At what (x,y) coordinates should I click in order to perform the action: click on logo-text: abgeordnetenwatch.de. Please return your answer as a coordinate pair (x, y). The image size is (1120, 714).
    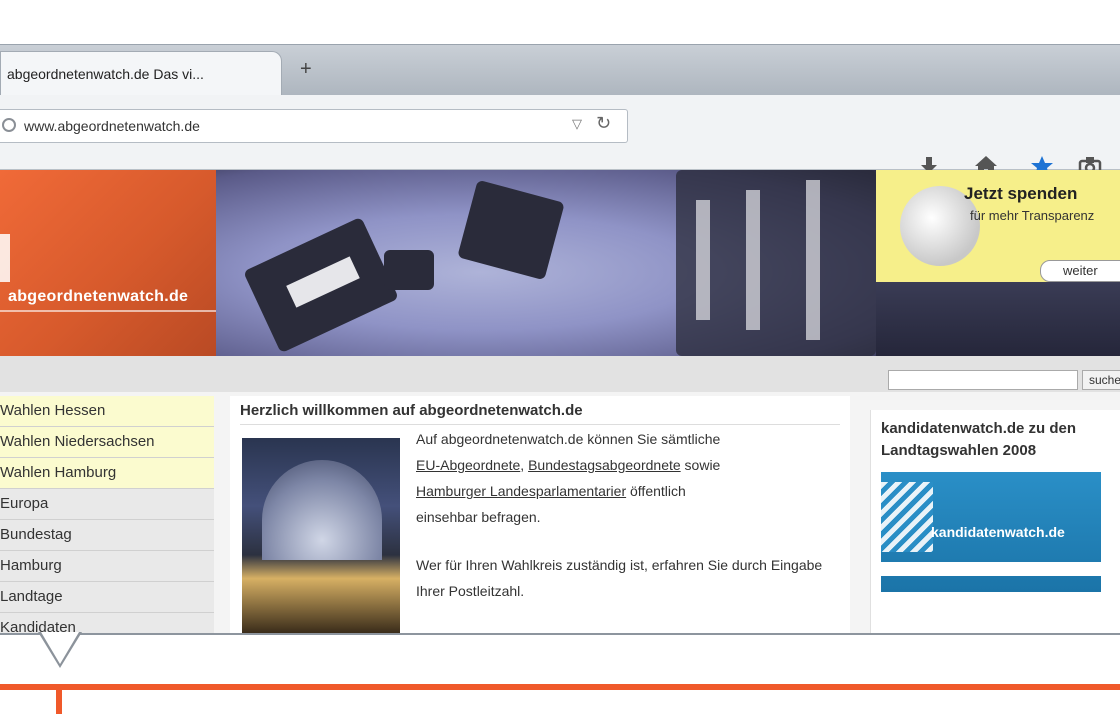
    Looking at the image, I should click on (98, 296).